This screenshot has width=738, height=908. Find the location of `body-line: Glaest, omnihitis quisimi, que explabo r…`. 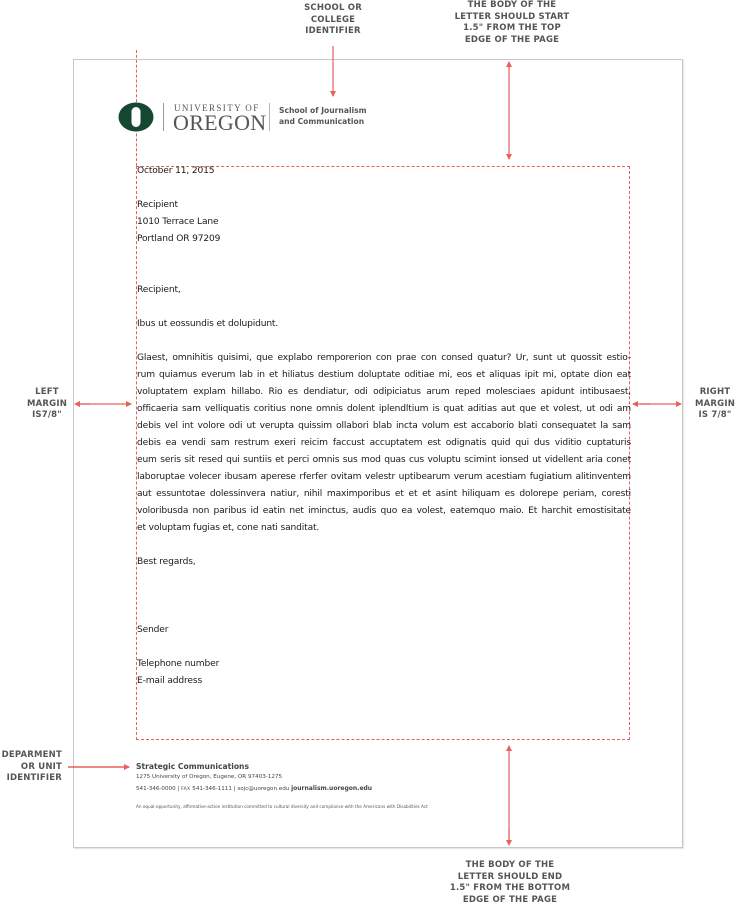

body-line: Glaest, omnihitis quisimi, que explabo r… is located at coordinates (384, 358).